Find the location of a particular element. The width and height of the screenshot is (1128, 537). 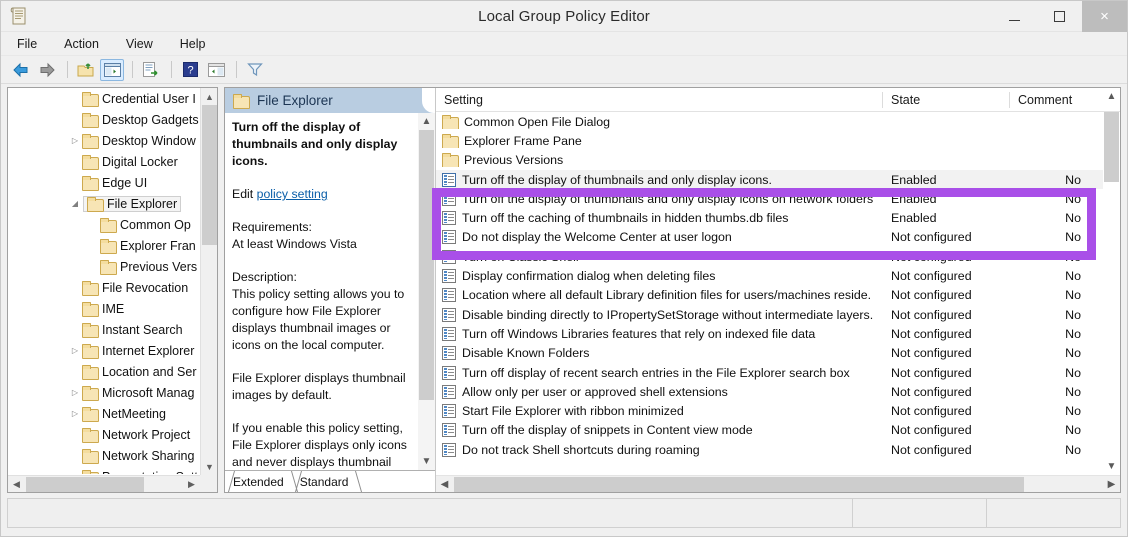

export-list-icon is located at coordinates (151, 70).